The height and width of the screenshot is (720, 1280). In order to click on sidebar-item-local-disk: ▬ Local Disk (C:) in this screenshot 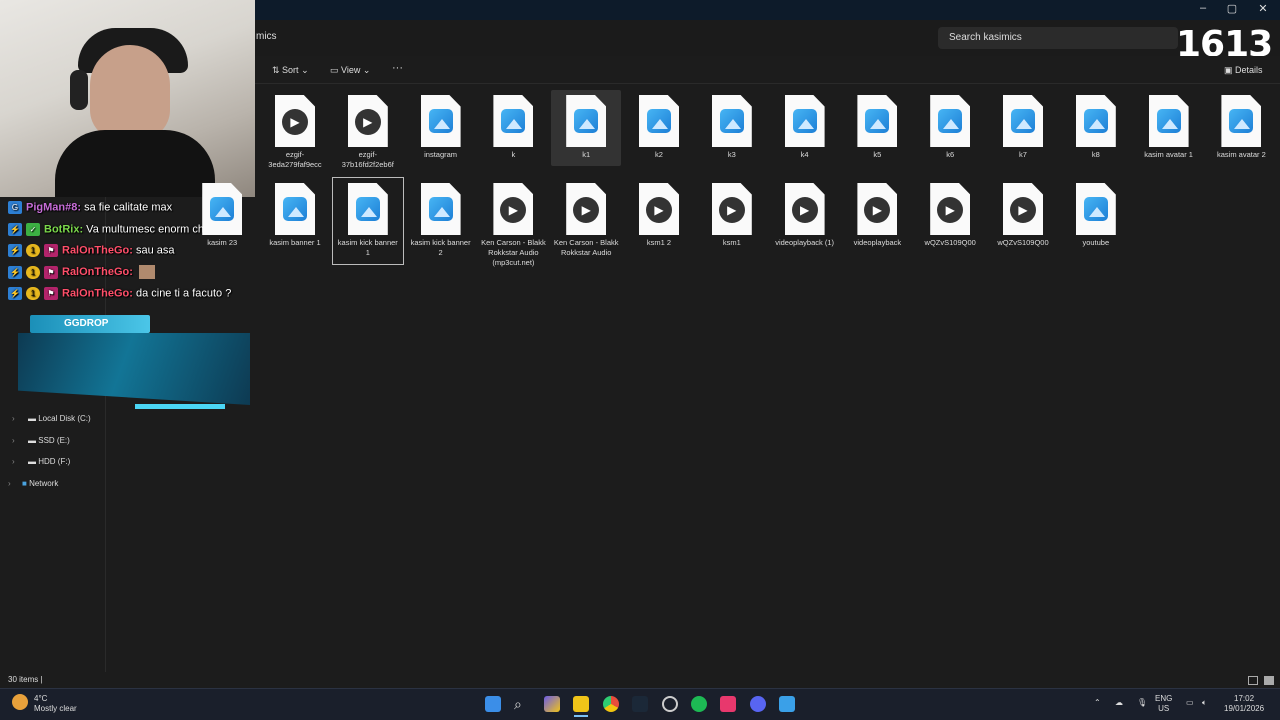, I will do `click(59, 418)`.